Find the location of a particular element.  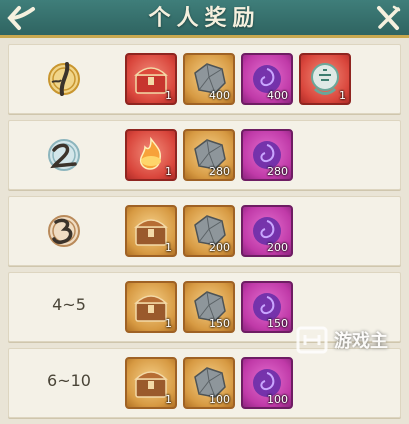

reward-item-ornament: 1 is located at coordinates (325, 79).